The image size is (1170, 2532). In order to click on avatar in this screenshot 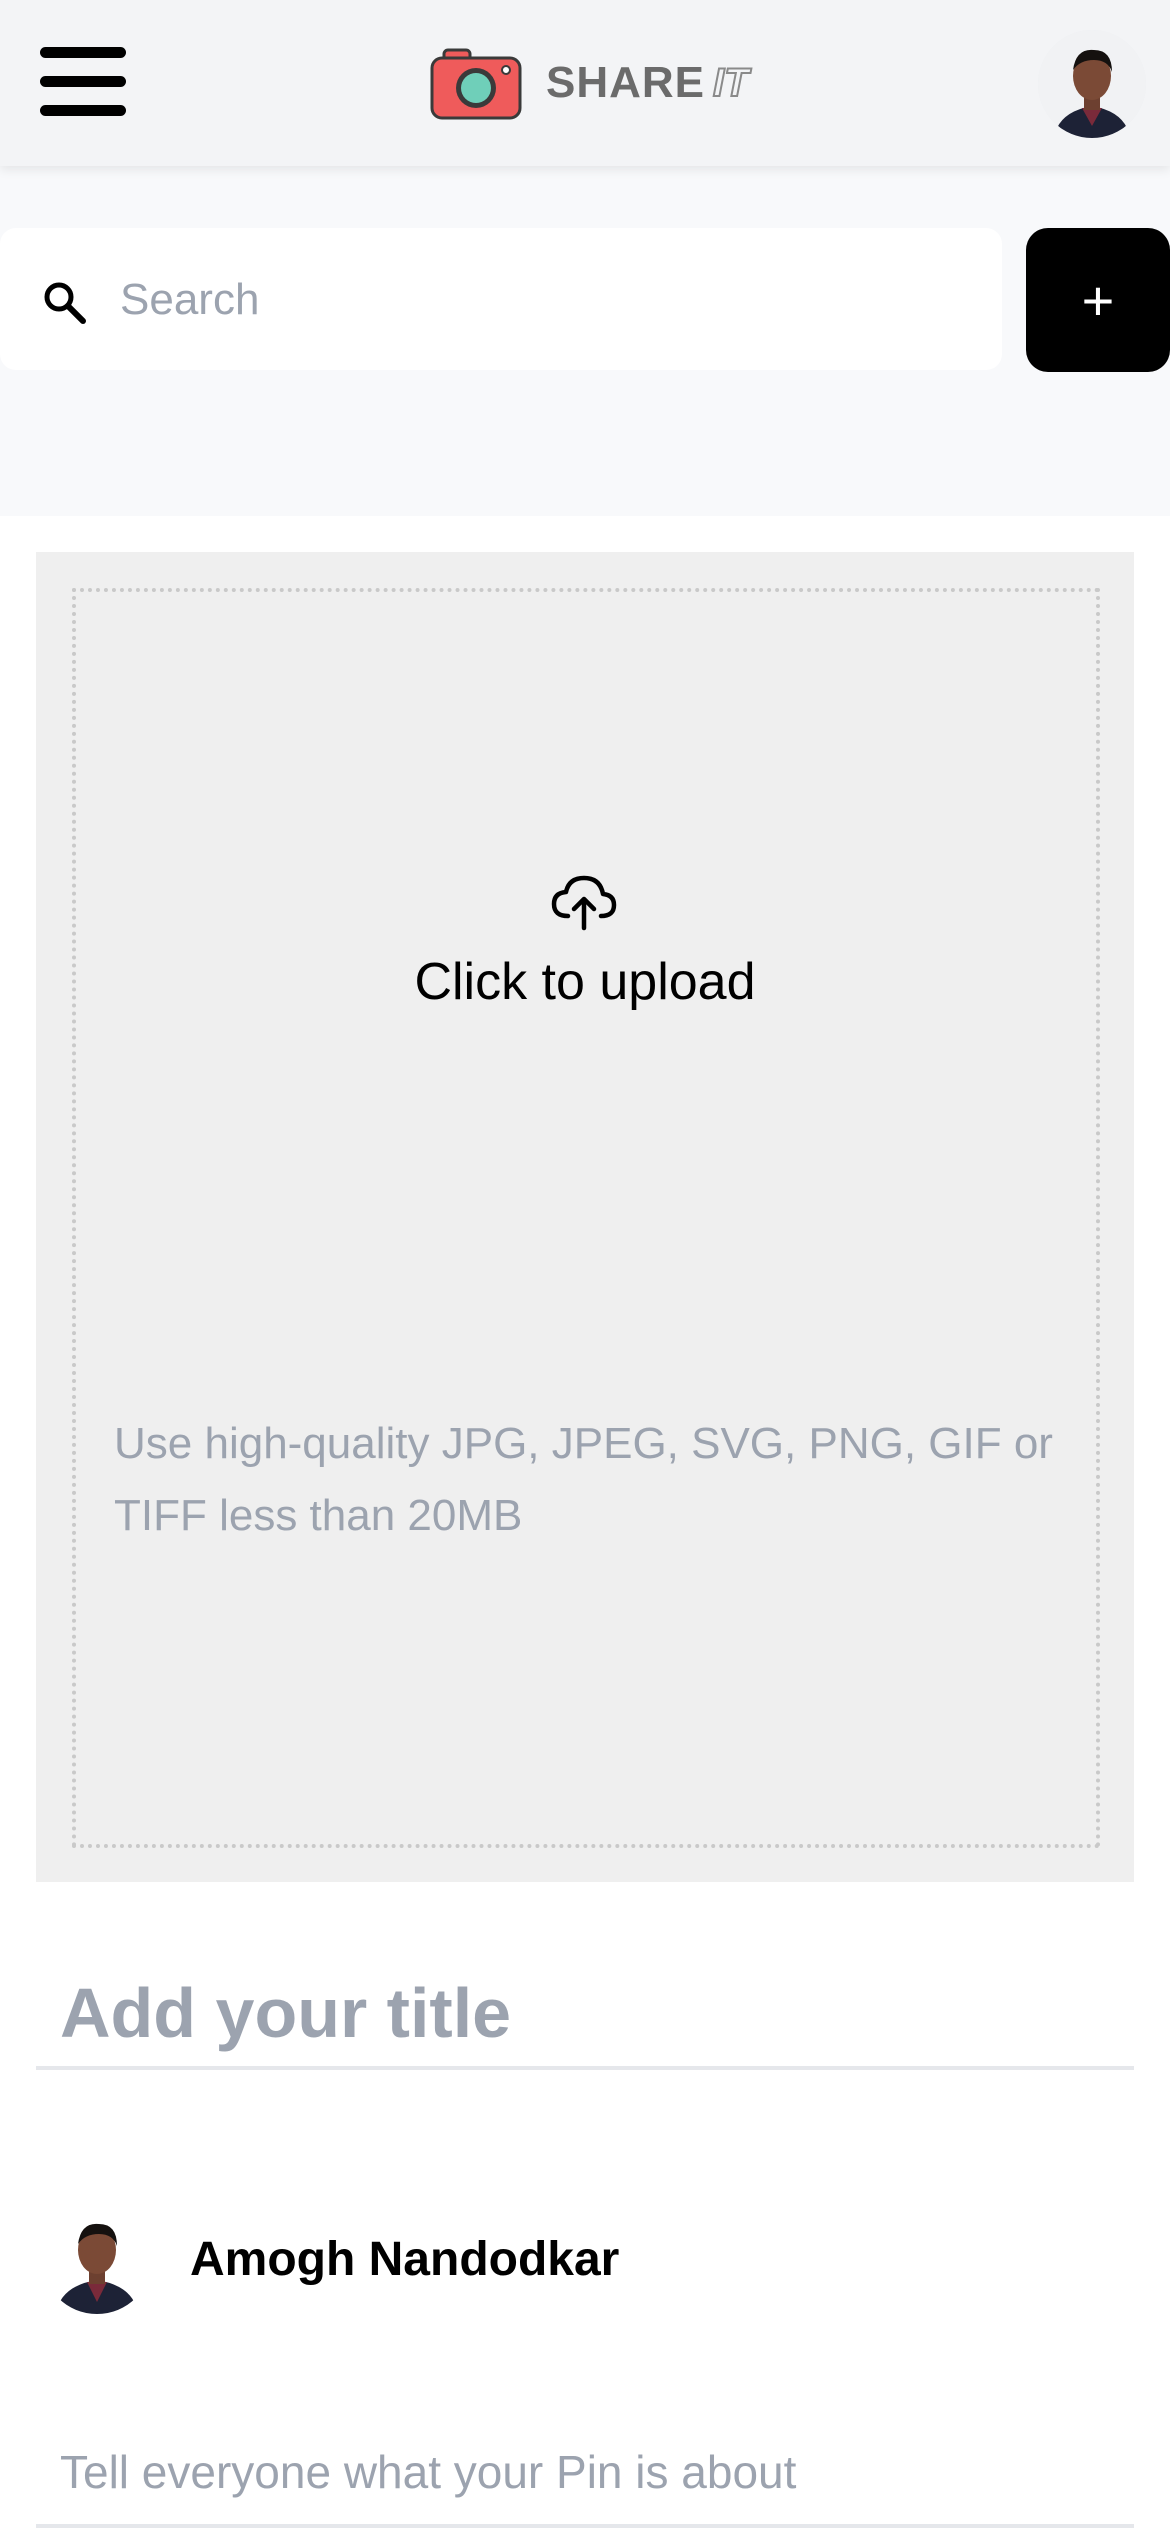, I will do `click(97, 2259)`.